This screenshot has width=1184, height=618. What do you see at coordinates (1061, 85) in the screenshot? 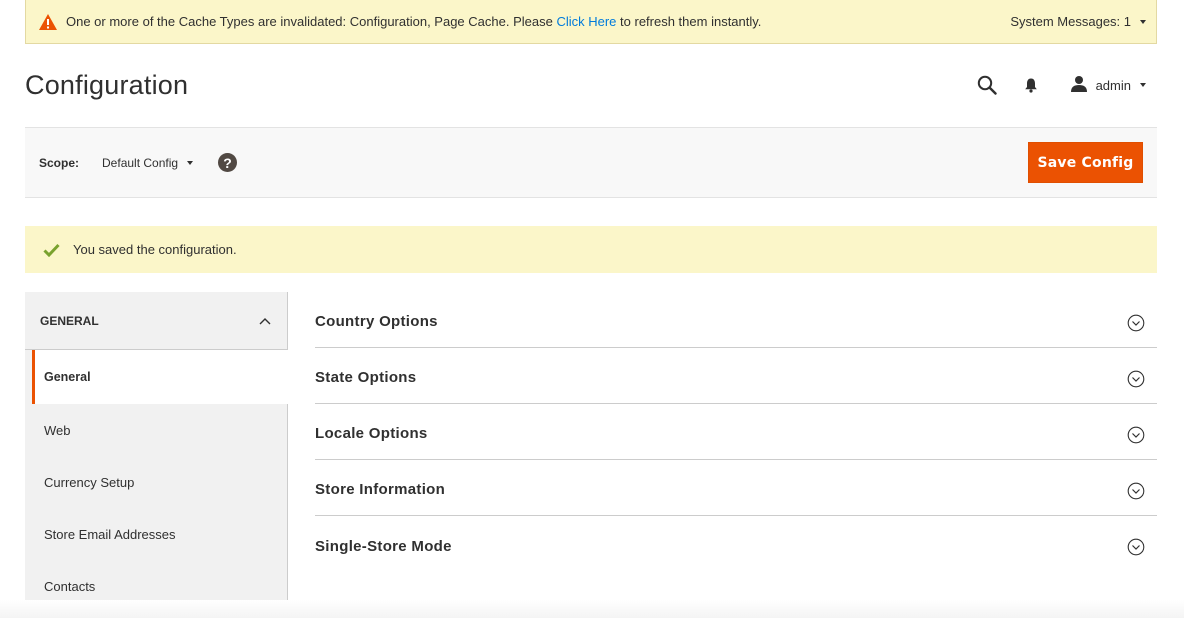
I see `header-actions: admin` at bounding box center [1061, 85].